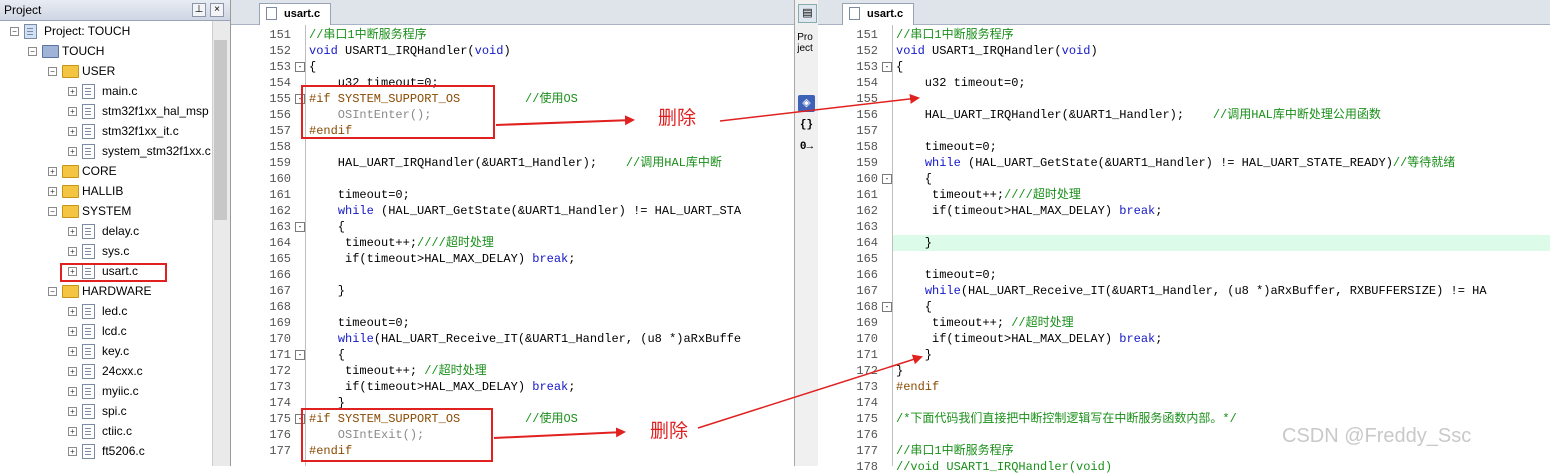 The height and width of the screenshot is (475, 1550). I want to click on watermark: CSDN @Freddy_Ssc, so click(1377, 436).